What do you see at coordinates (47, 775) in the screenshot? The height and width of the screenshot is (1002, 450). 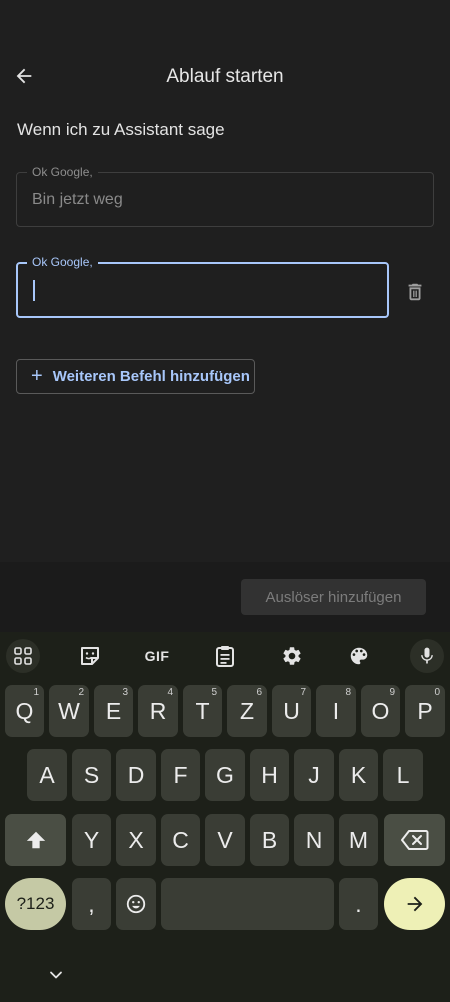 I see `key-a: A` at bounding box center [47, 775].